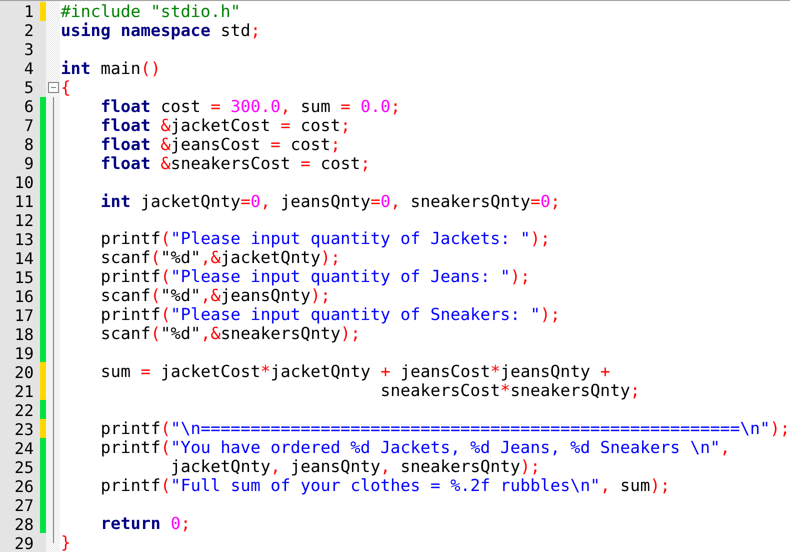 The height and width of the screenshot is (552, 790). Describe the element at coordinates (24, 220) in the screenshot. I see `line-number: 12` at that location.